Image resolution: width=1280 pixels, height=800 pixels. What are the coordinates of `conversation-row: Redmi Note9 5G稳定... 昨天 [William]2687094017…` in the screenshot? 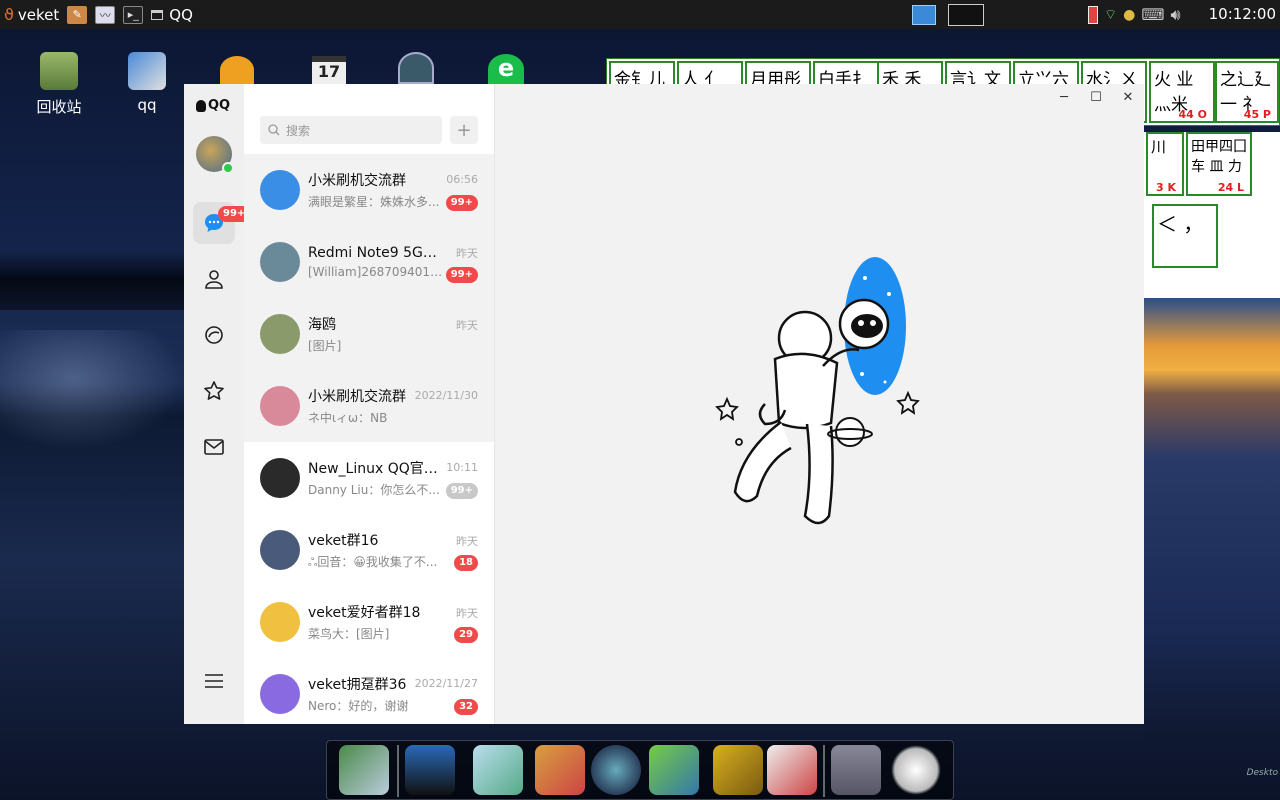 It's located at (369, 262).